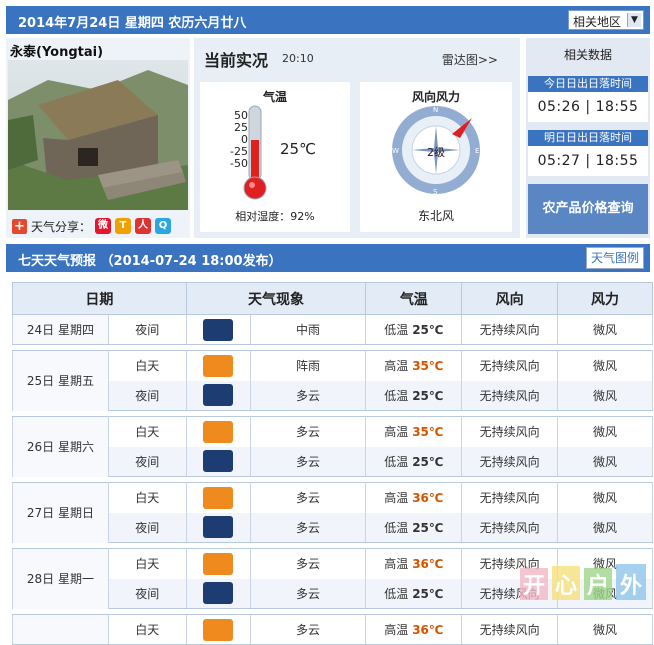 The width and height of the screenshot is (654, 645). I want to click on shower-icon, so click(218, 365).